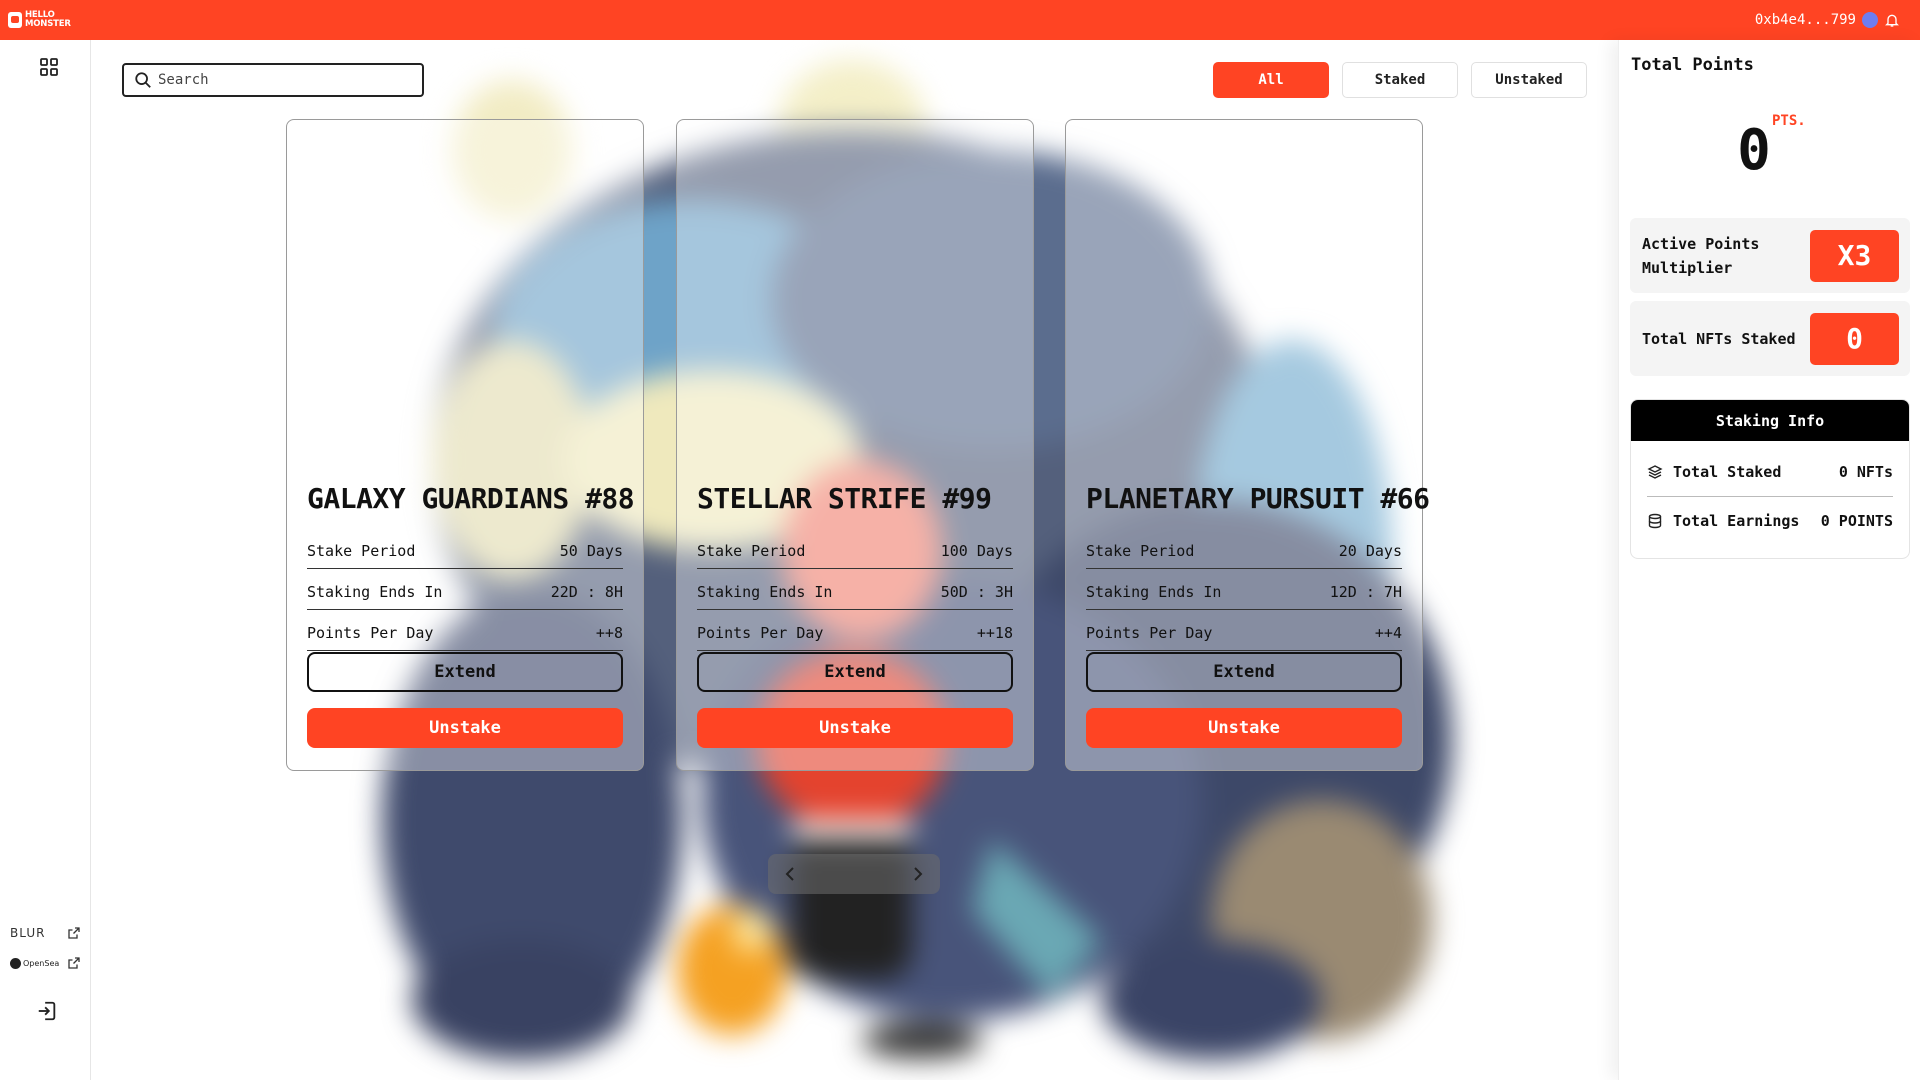 This screenshot has width=1920, height=1080. I want to click on top-bar: HELLO MONSTER 0xb4e4...799, so click(960, 20).